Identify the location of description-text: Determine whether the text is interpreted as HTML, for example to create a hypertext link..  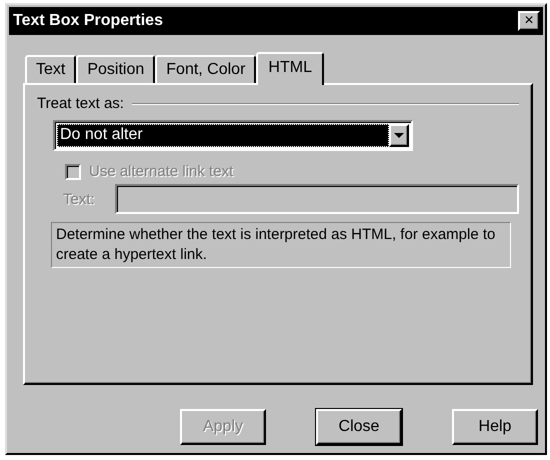
(281, 245).